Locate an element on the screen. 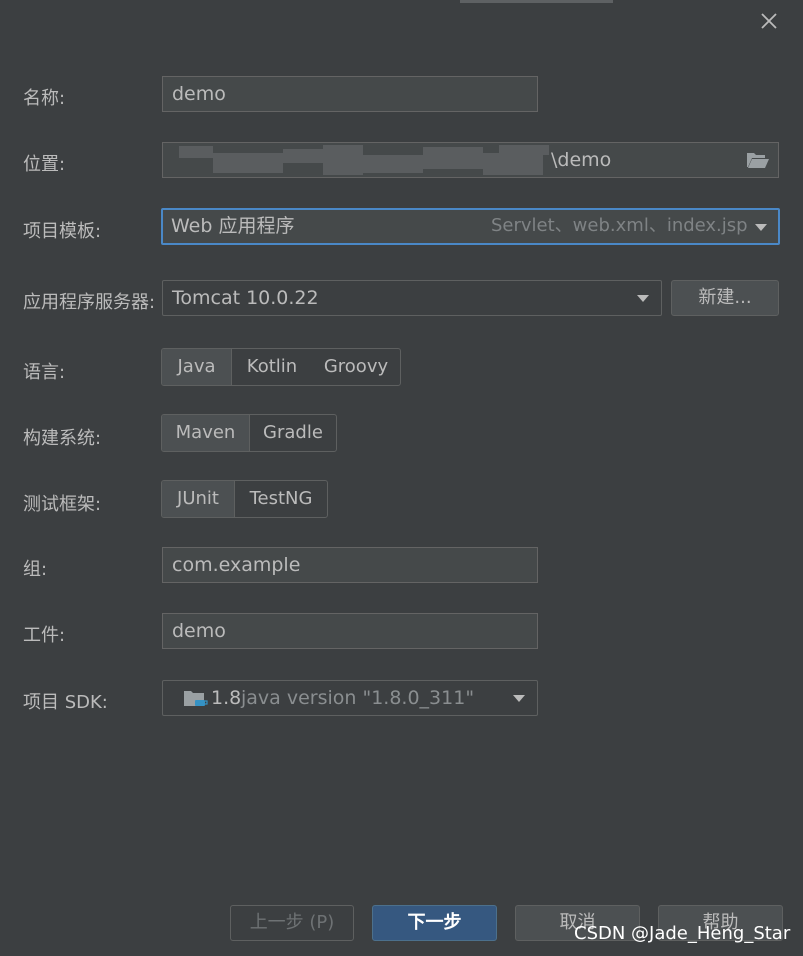  location-suffix: \demo is located at coordinates (581, 160).